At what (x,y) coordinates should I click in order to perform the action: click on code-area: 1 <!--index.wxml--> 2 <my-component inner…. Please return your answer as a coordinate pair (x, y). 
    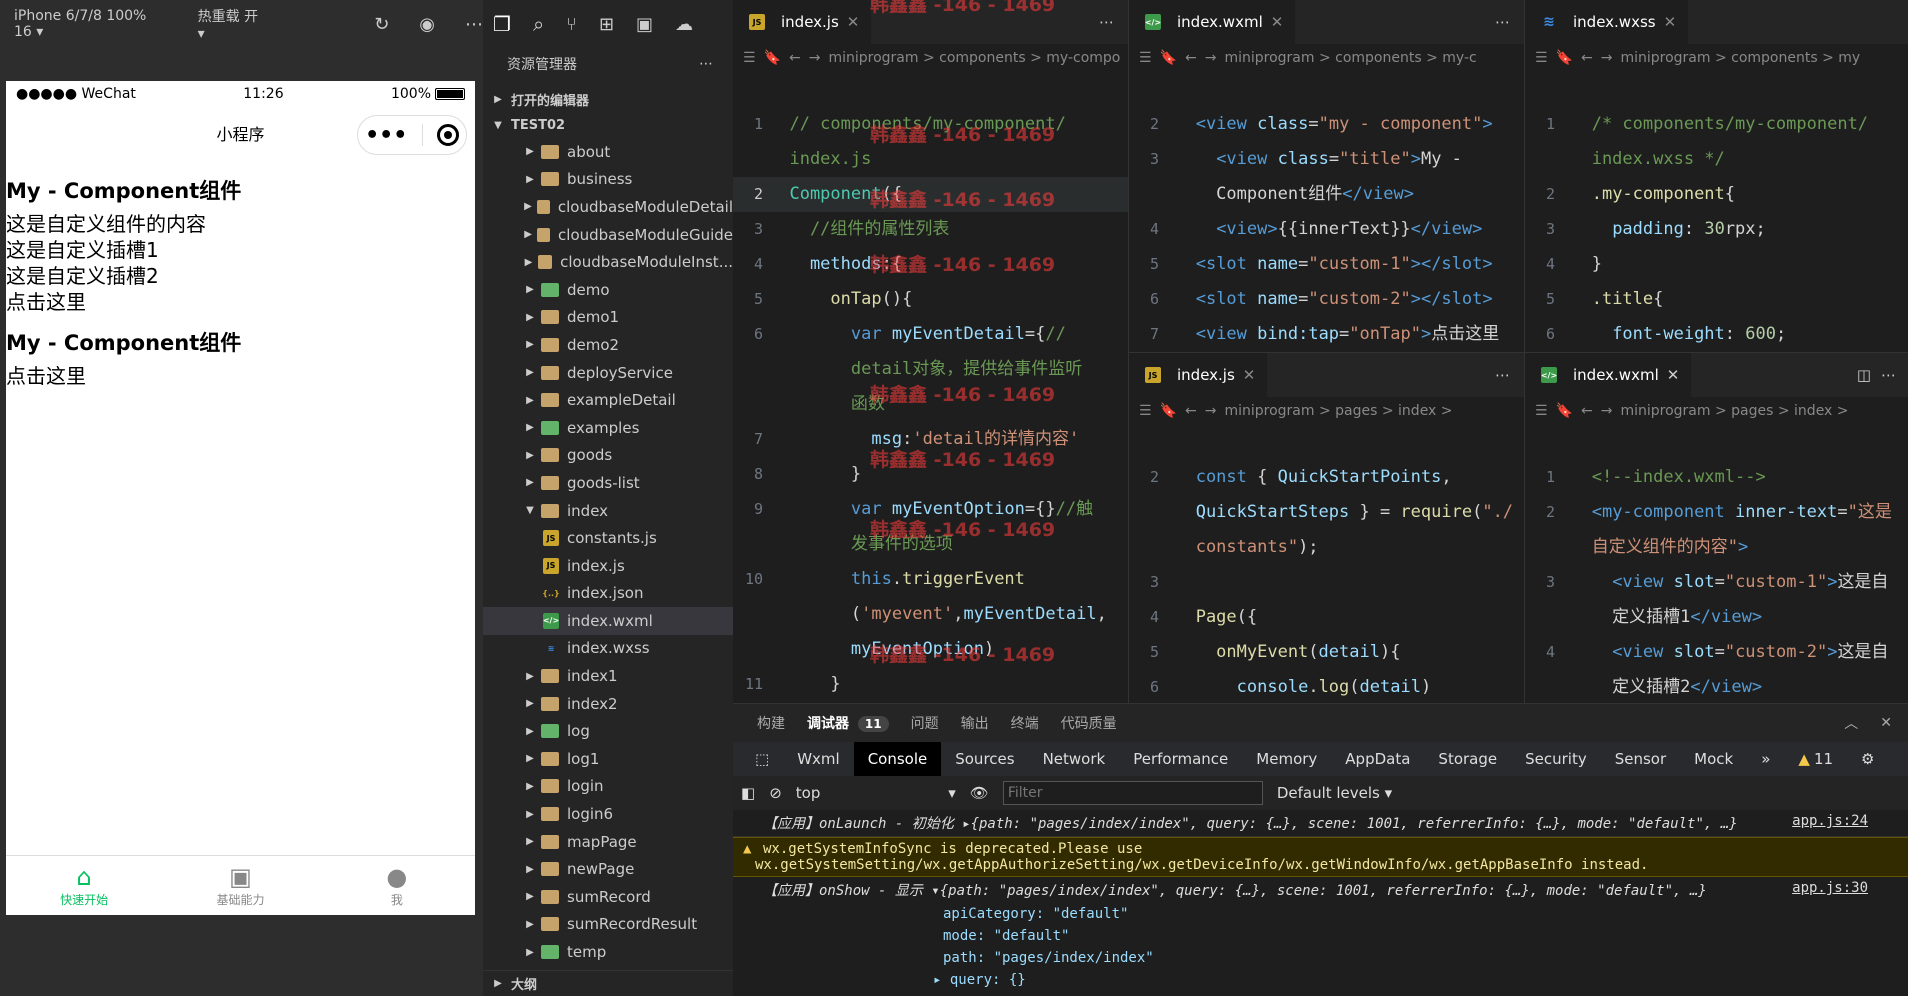
    Looking at the image, I should click on (1716, 564).